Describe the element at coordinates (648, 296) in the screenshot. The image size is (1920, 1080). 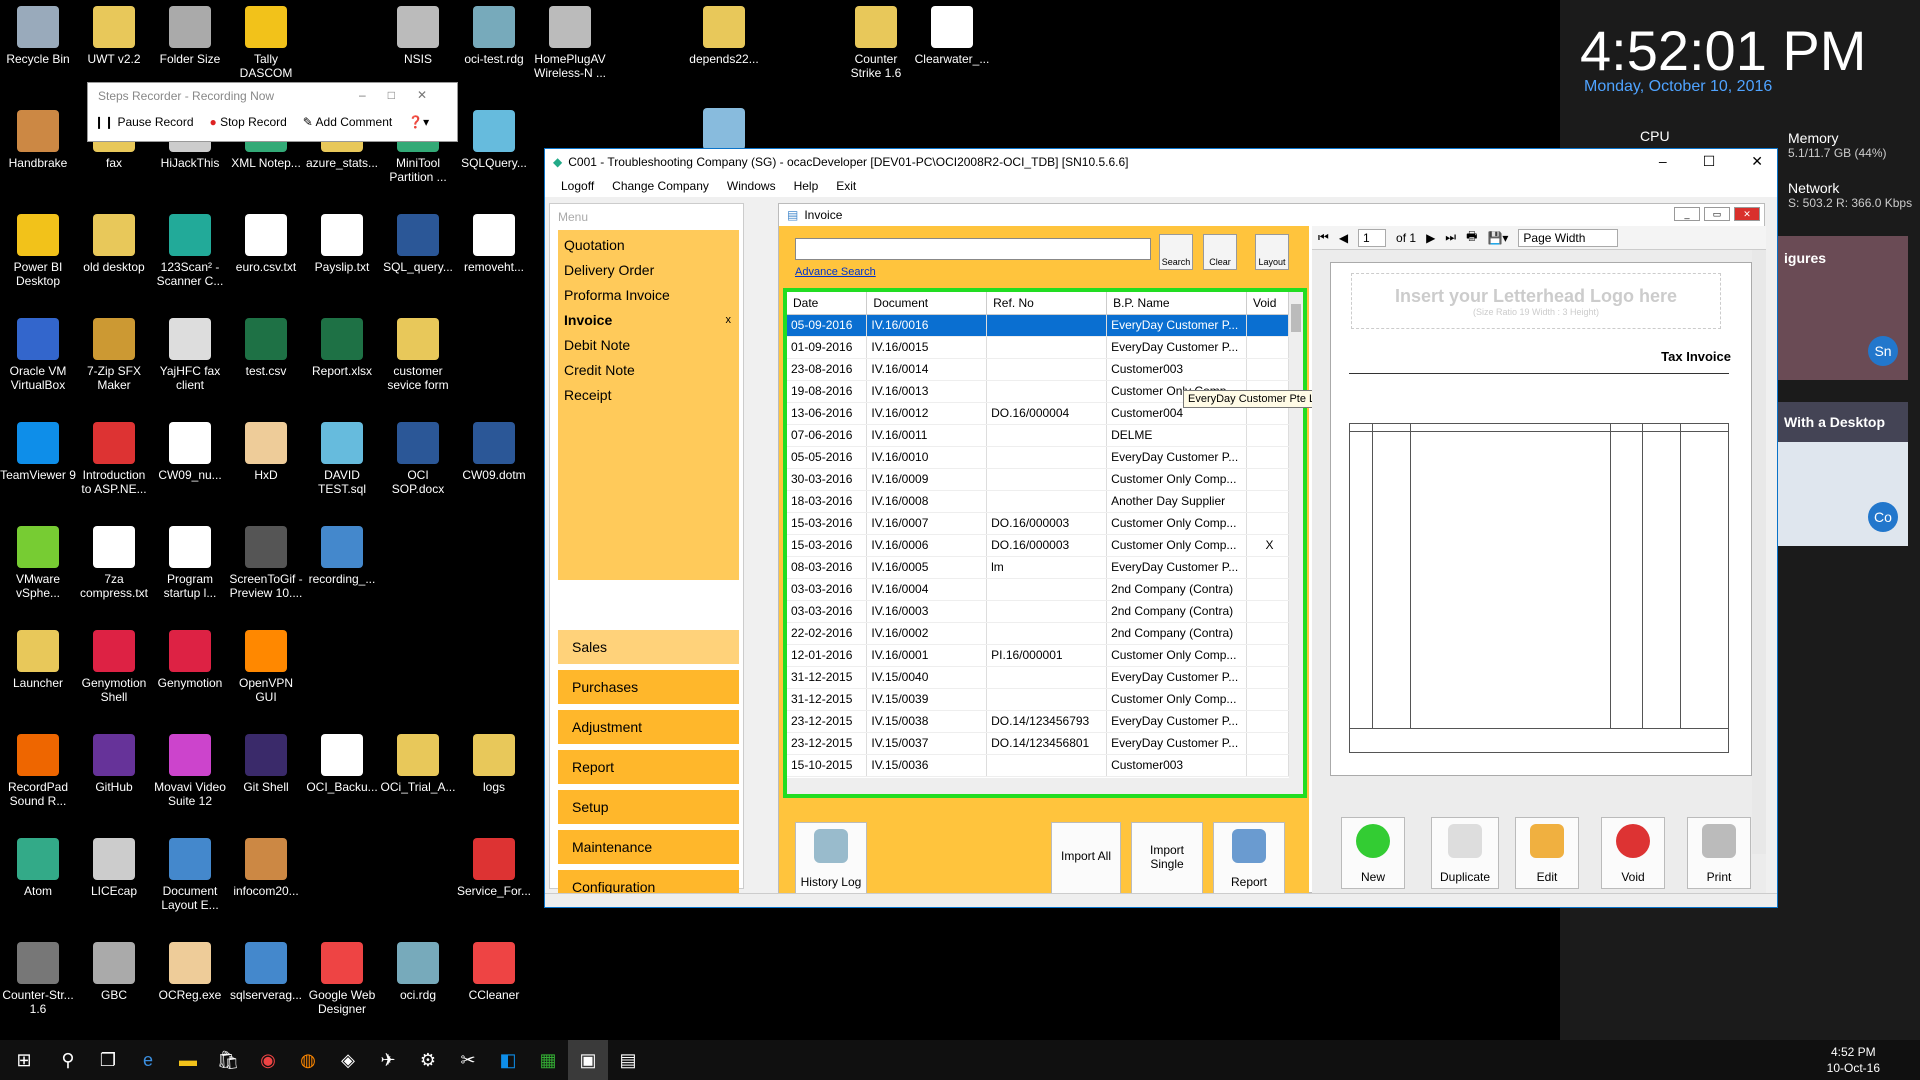
I see `sidebar-item-proforma-invoice: Proforma Invoice` at that location.